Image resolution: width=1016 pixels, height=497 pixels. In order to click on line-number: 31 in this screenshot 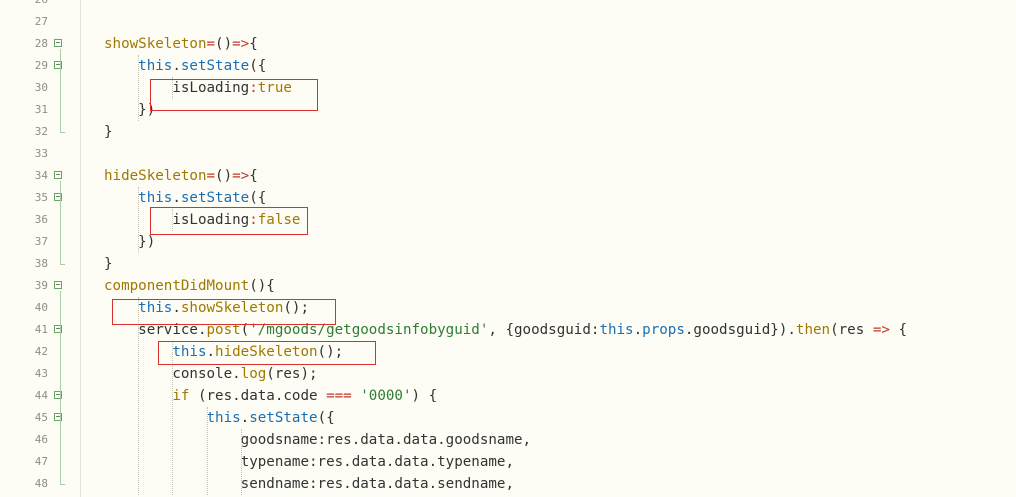, I will do `click(41, 109)`.